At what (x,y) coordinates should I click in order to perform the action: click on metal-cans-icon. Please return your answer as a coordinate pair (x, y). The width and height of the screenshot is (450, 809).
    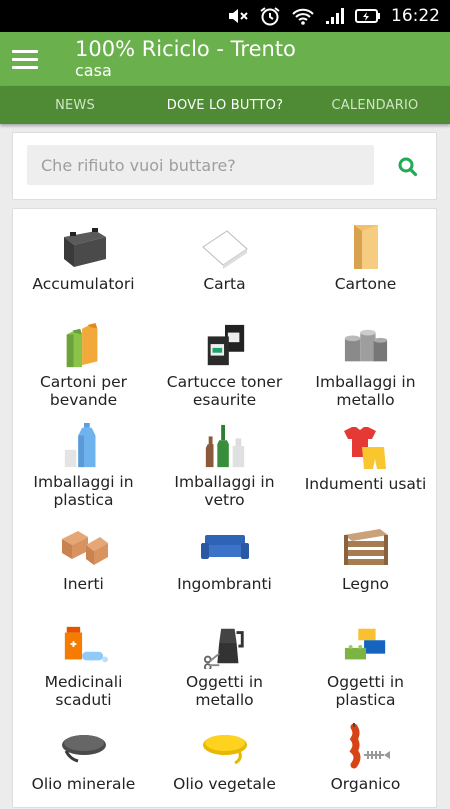
    Looking at the image, I should click on (365, 345).